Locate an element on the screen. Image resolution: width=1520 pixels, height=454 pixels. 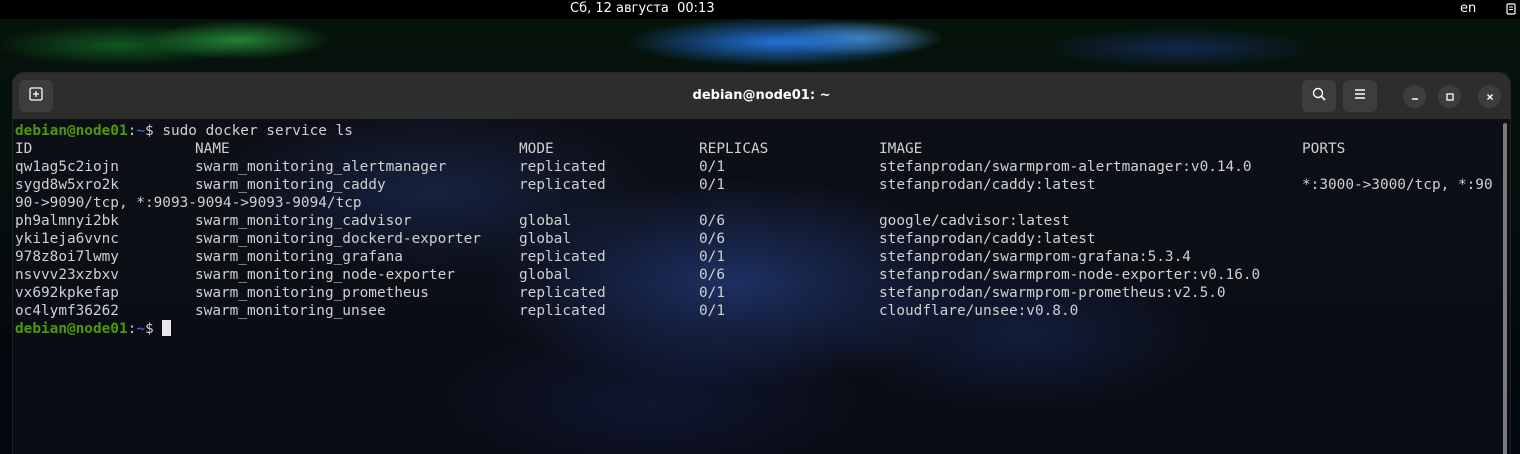
header-mode: MODE is located at coordinates (536, 149).